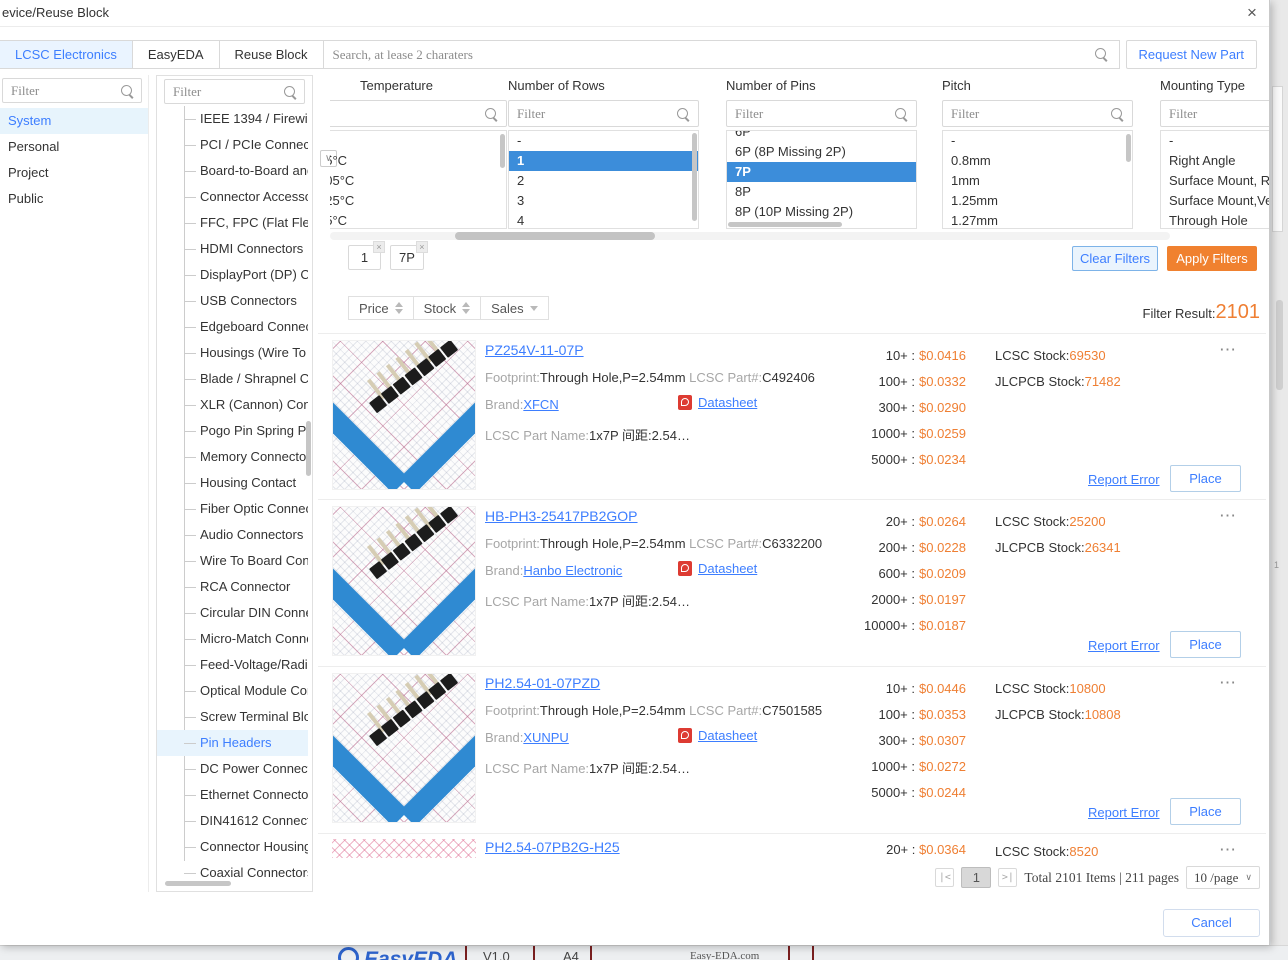  What do you see at coordinates (232, 457) in the screenshot?
I see `category-item: Memory Connector (` at bounding box center [232, 457].